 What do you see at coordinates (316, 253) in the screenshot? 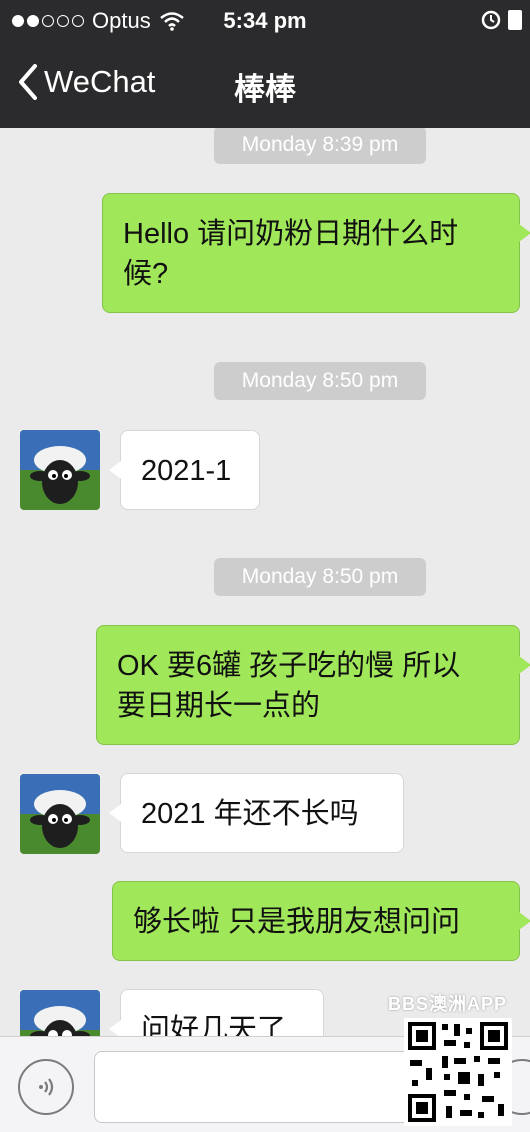
I see `message-outgoing: Hello 请问奶粉日期什么时 候?` at bounding box center [316, 253].